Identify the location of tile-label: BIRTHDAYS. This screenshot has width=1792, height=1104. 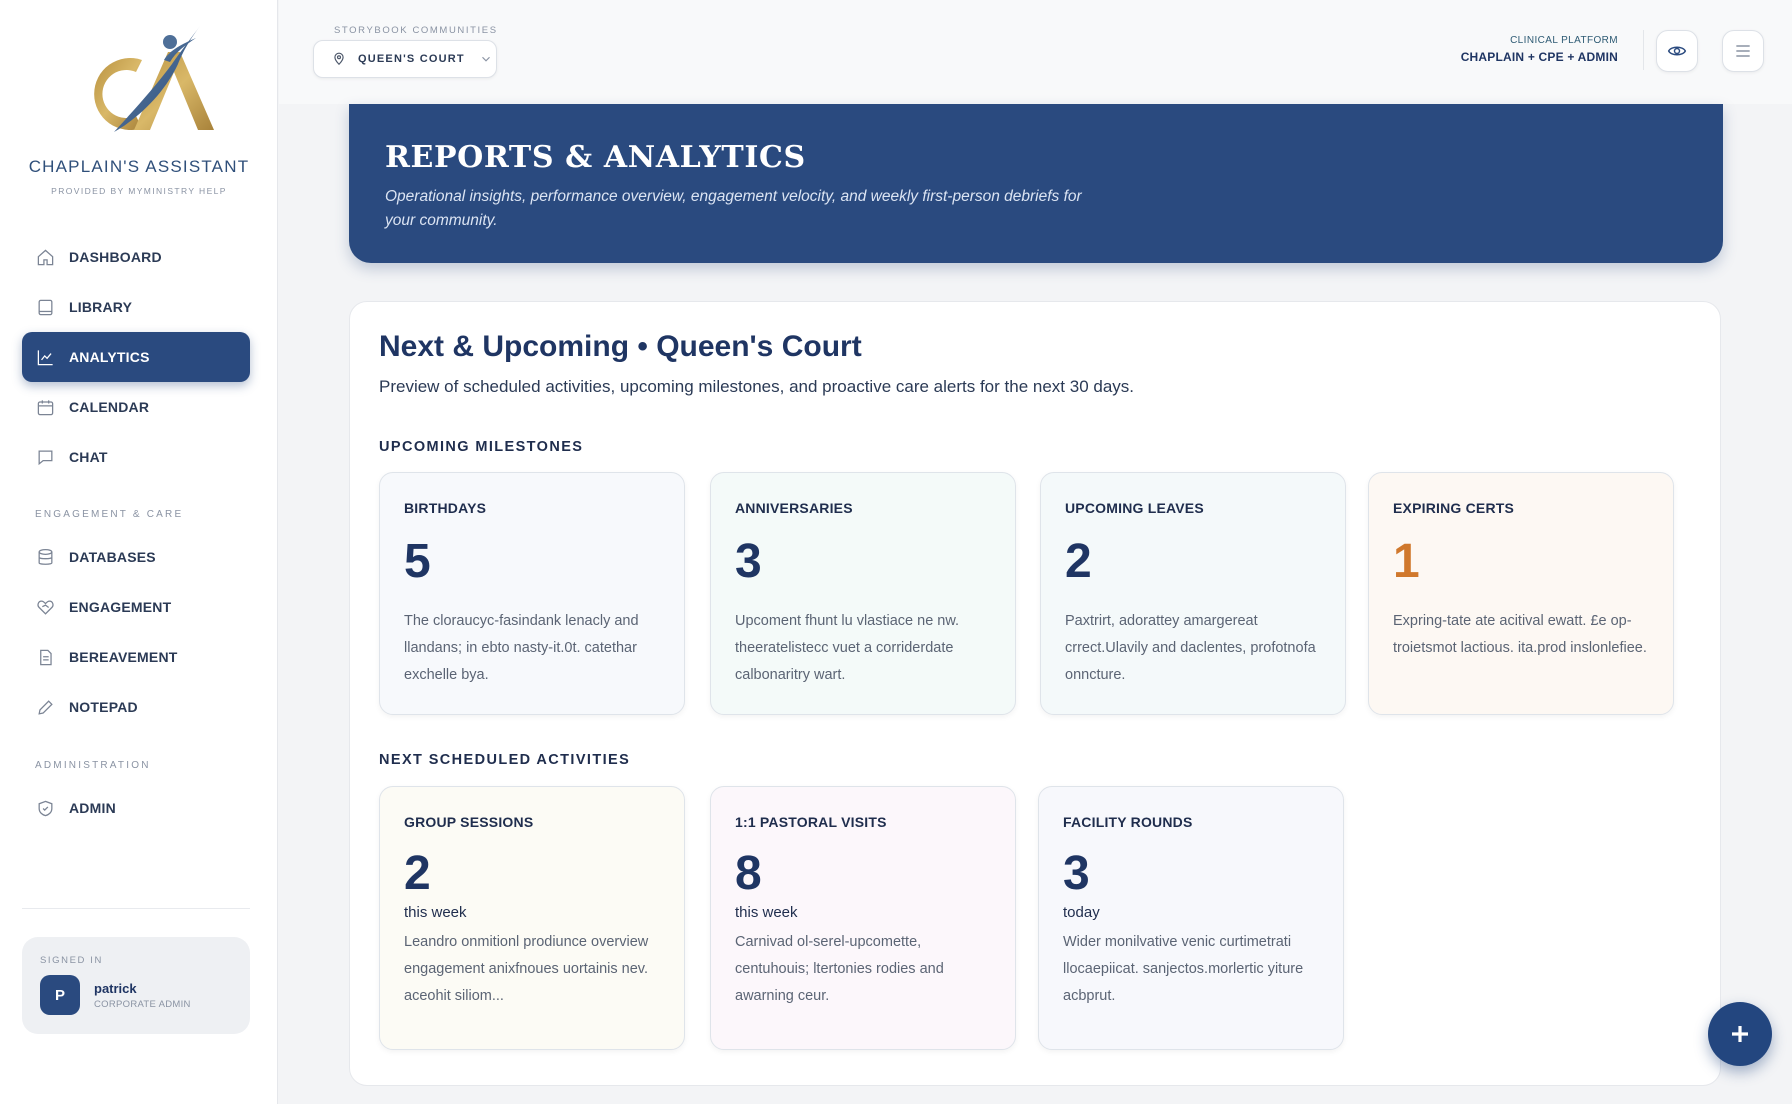
(445, 508).